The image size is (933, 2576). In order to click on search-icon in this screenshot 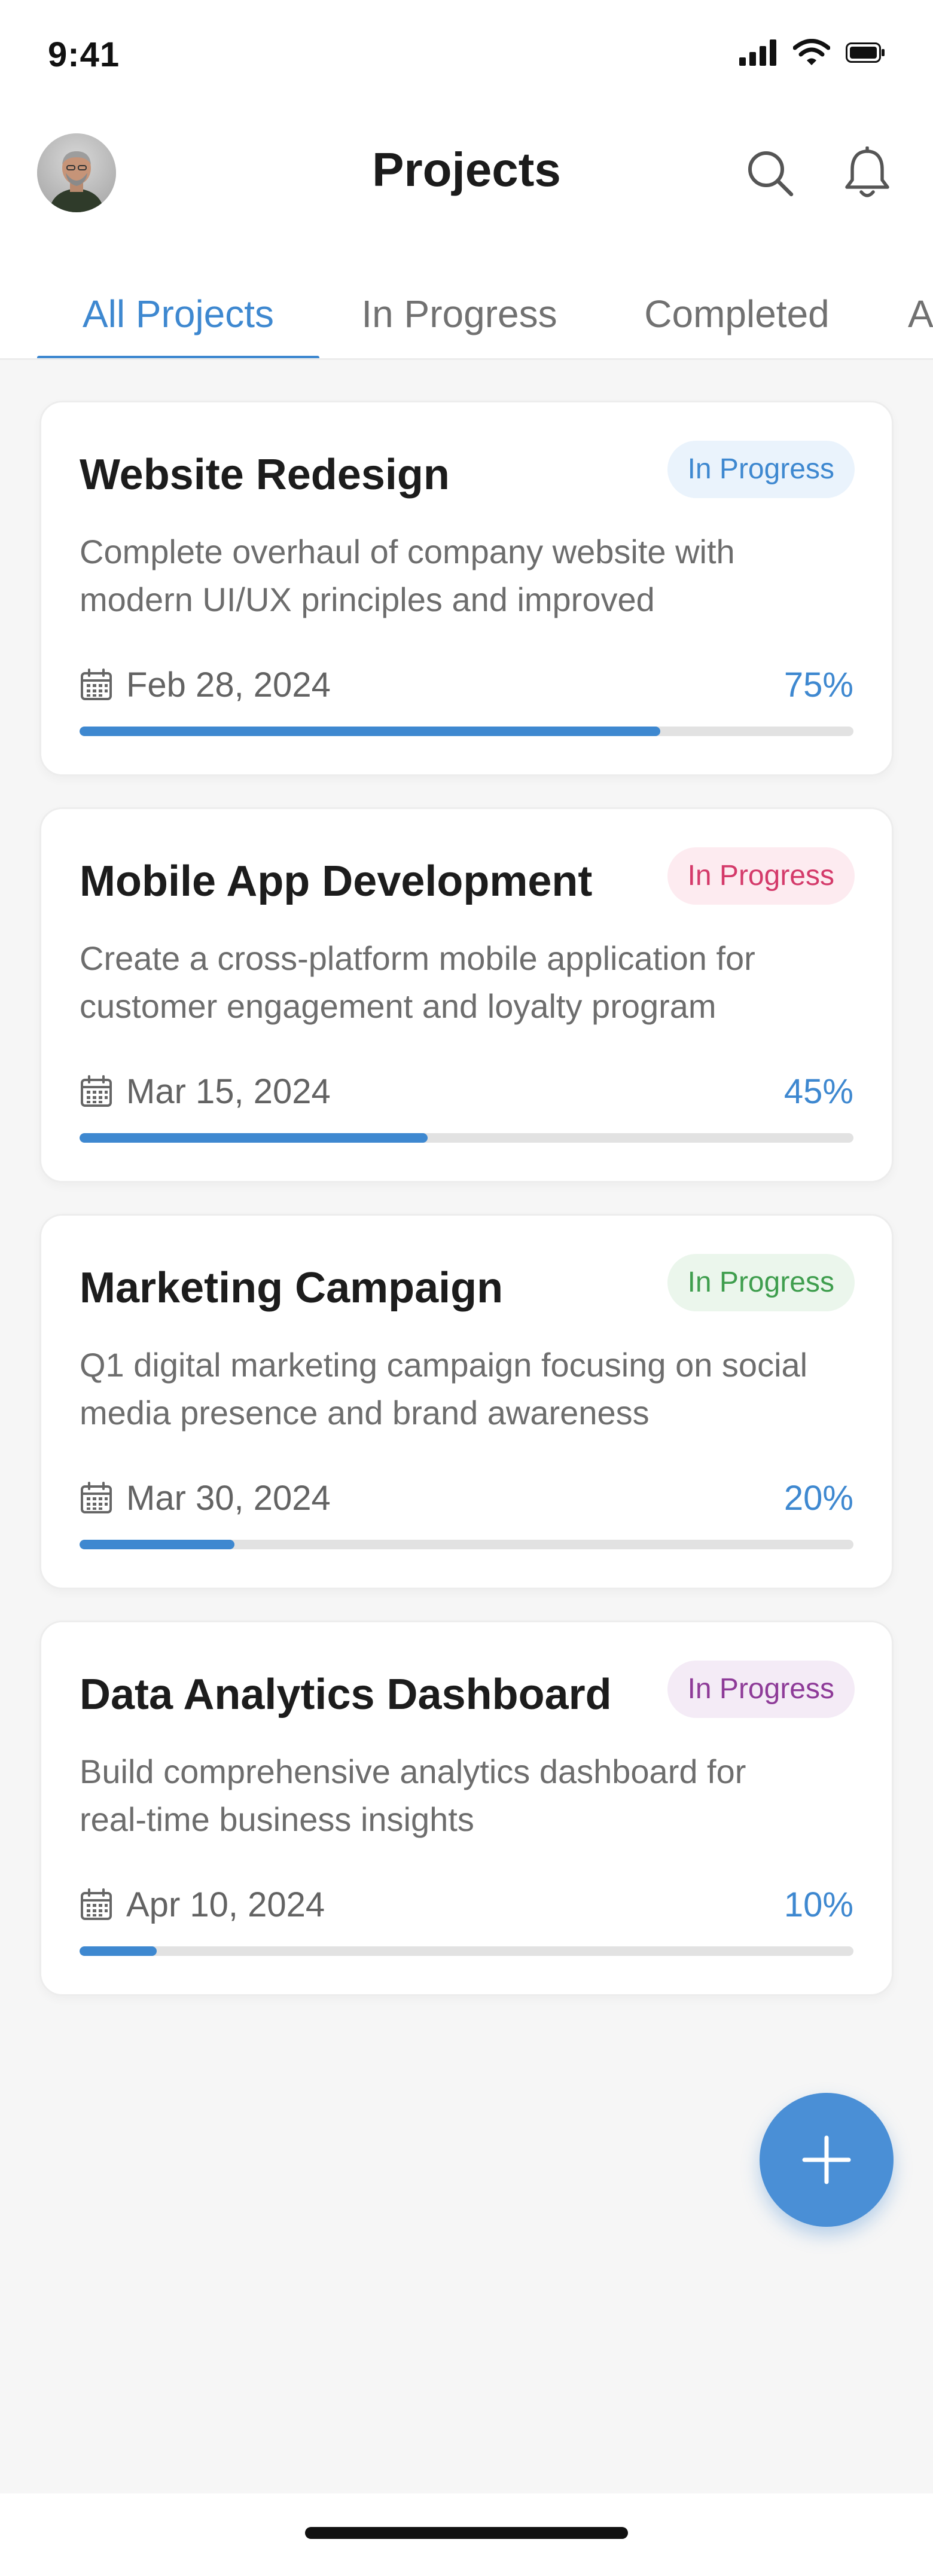, I will do `click(771, 174)`.